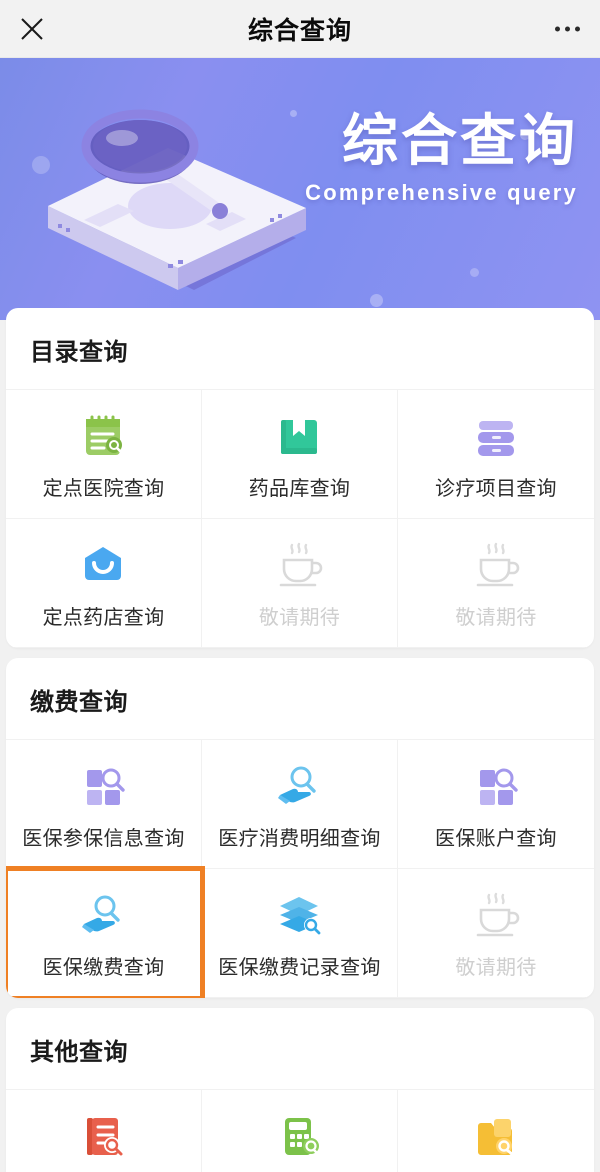 This screenshot has height=1172, width=600. I want to click on menu-item: 大市多账户, so click(496, 1131).